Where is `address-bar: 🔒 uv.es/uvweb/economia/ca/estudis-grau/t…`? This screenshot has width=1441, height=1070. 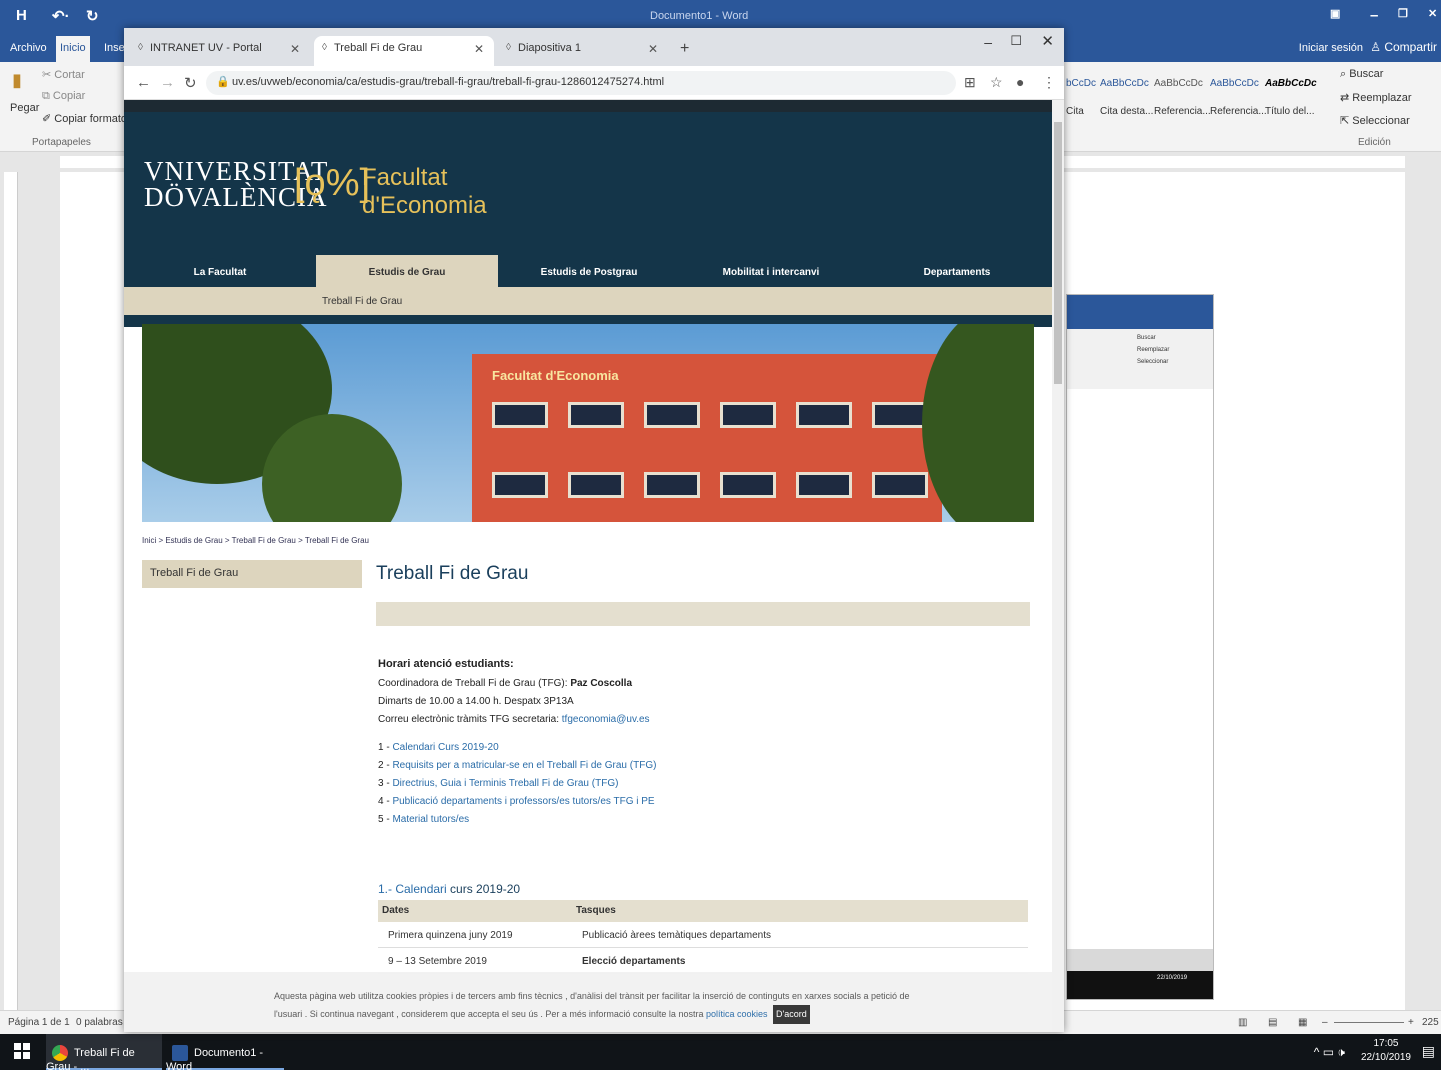
address-bar: 🔒 uv.es/uvweb/economia/ca/estudis-grau/t… is located at coordinates (581, 83).